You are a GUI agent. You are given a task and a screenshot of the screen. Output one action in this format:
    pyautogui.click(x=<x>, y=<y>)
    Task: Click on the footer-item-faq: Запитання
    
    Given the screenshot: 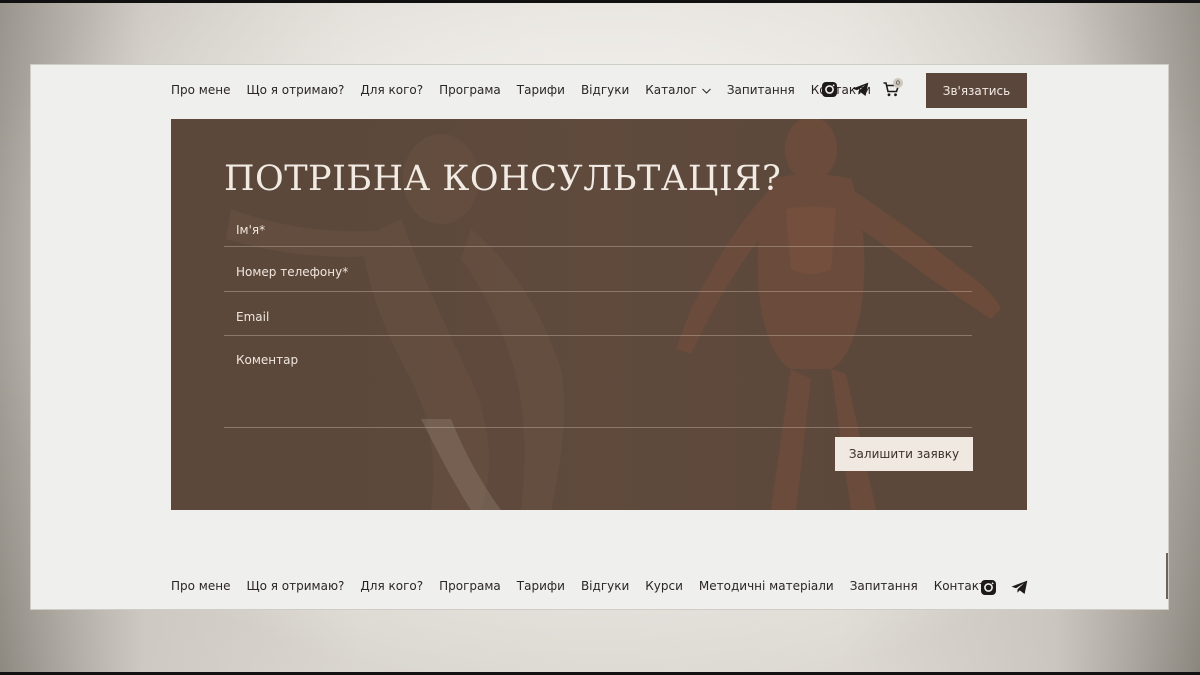 What is the action you would take?
    pyautogui.click(x=884, y=586)
    